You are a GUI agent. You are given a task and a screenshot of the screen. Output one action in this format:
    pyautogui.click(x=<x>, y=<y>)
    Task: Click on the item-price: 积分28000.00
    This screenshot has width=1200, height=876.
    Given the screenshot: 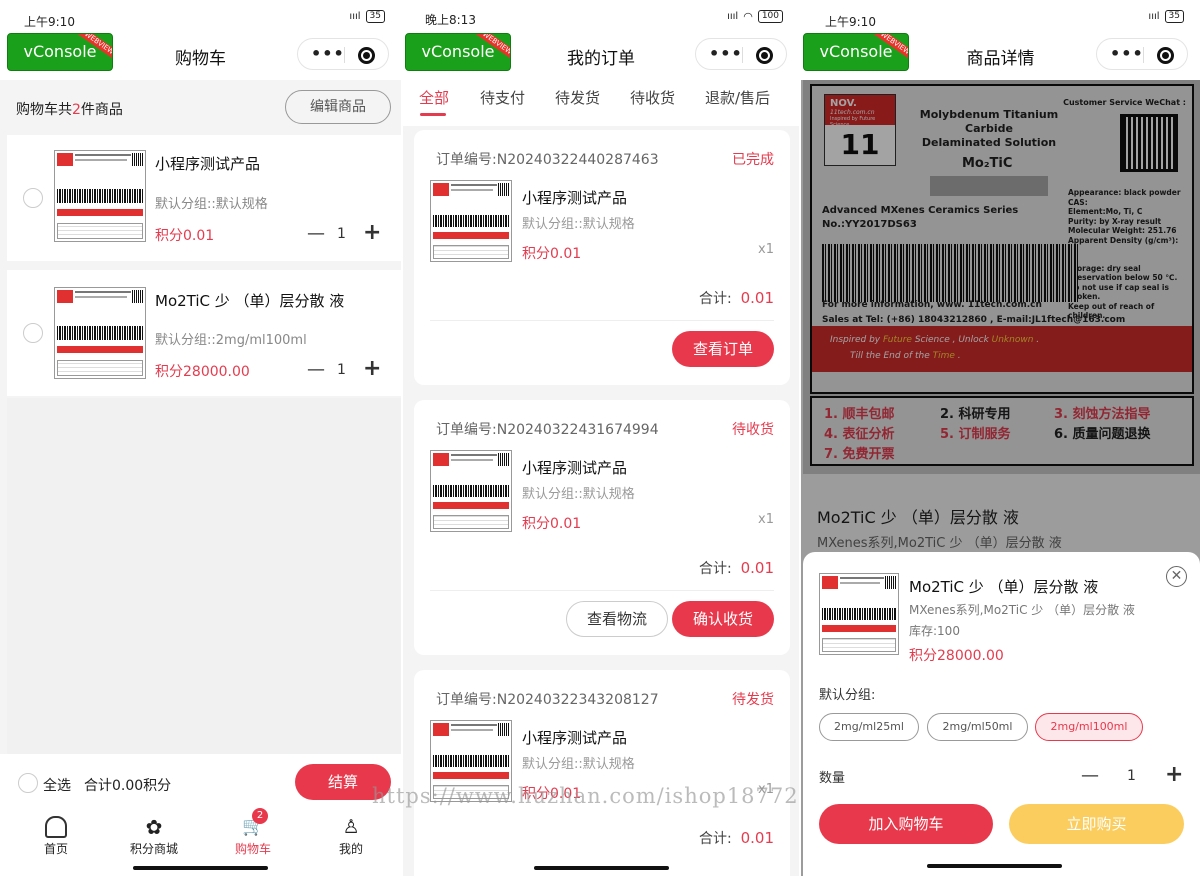 What is the action you would take?
    pyautogui.click(x=202, y=372)
    